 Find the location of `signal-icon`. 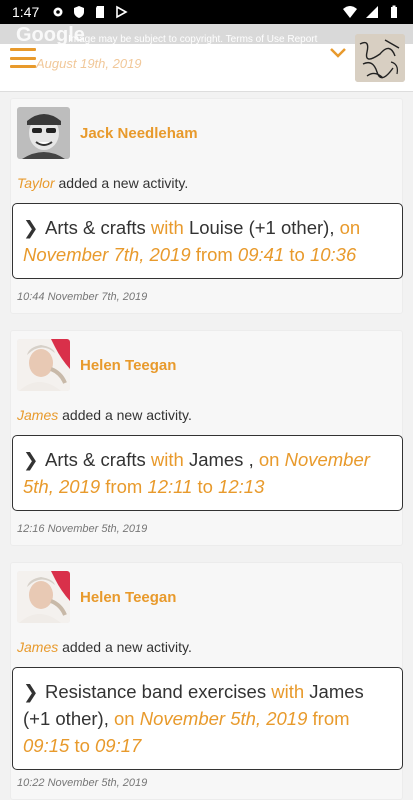

signal-icon is located at coordinates (372, 12).